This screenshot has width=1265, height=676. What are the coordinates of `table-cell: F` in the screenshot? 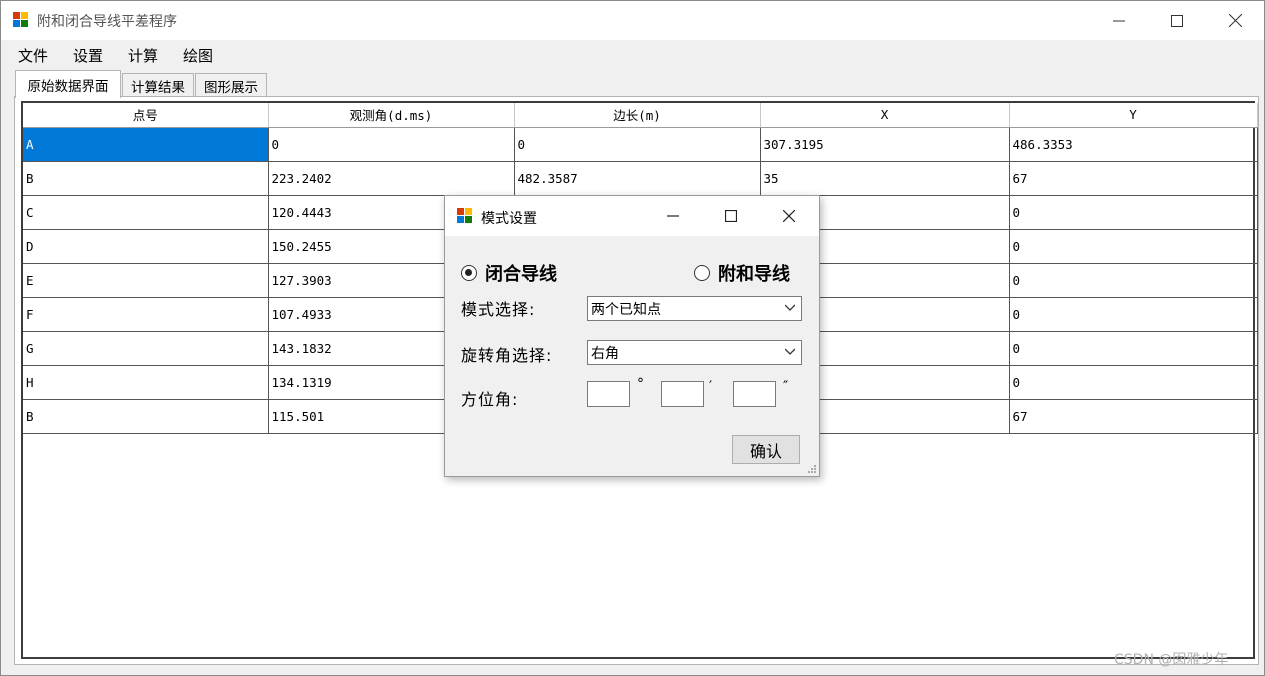 It's located at (146, 314).